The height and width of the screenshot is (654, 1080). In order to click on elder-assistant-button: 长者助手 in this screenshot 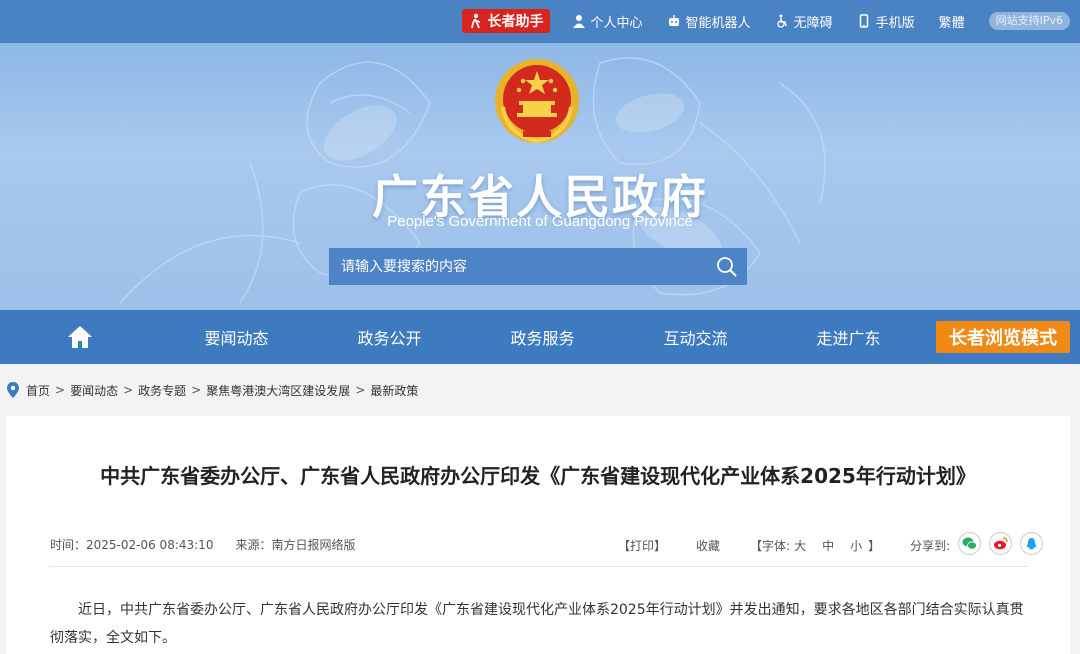, I will do `click(505, 21)`.